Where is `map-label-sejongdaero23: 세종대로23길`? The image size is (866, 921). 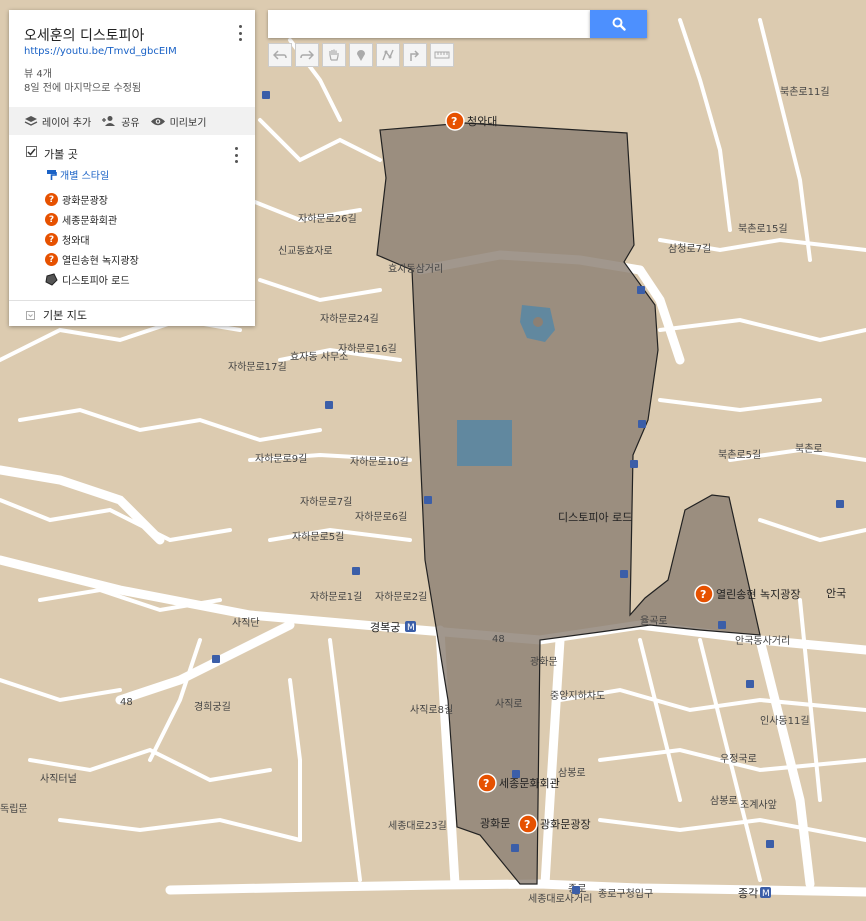
map-label-sejongdaero23: 세종대로23길 is located at coordinates (417, 825).